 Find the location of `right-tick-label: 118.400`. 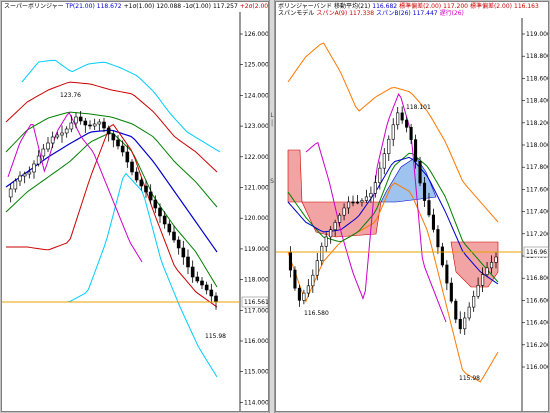

right-tick-label: 118.400 is located at coordinates (537, 101).